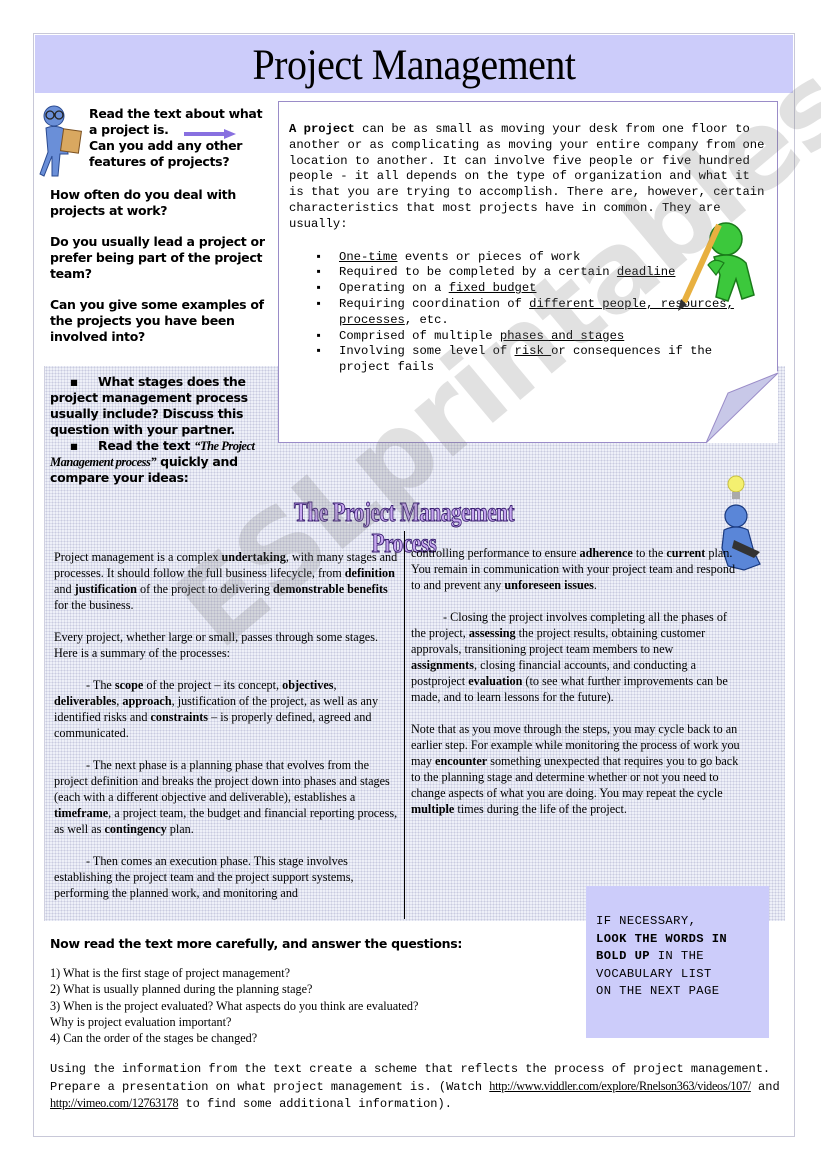  What do you see at coordinates (433, 809) in the screenshot?
I see `vocab-term: multiple` at bounding box center [433, 809].